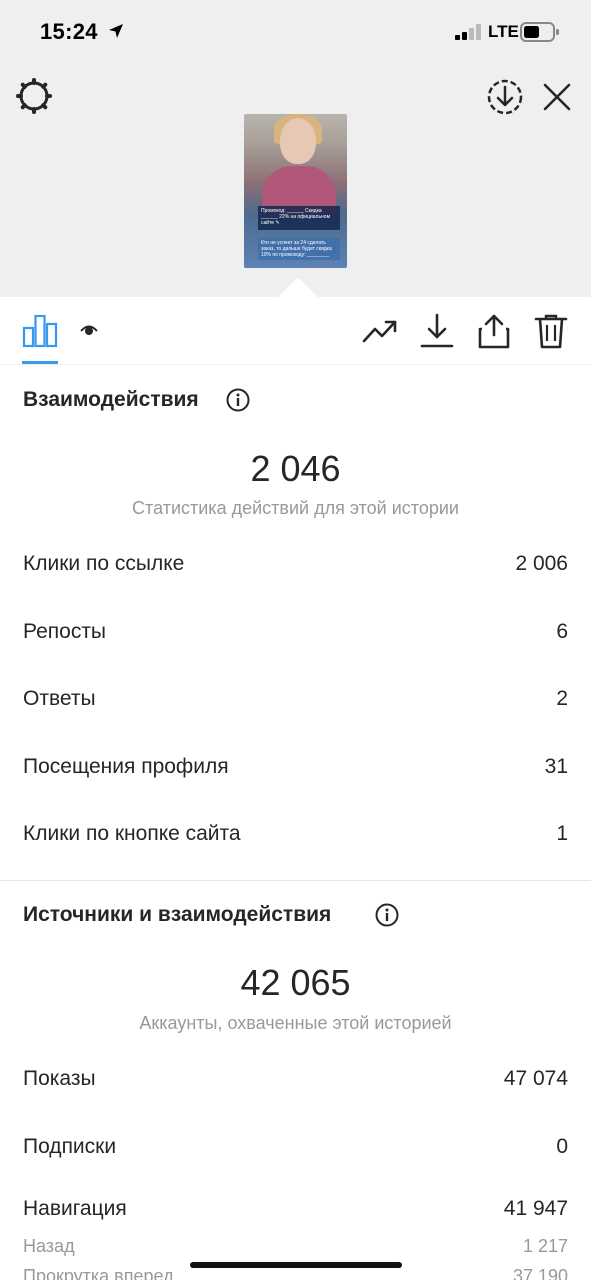  What do you see at coordinates (295, 1150) in the screenshot?
I see `stat-row-follows: Подписки 0` at bounding box center [295, 1150].